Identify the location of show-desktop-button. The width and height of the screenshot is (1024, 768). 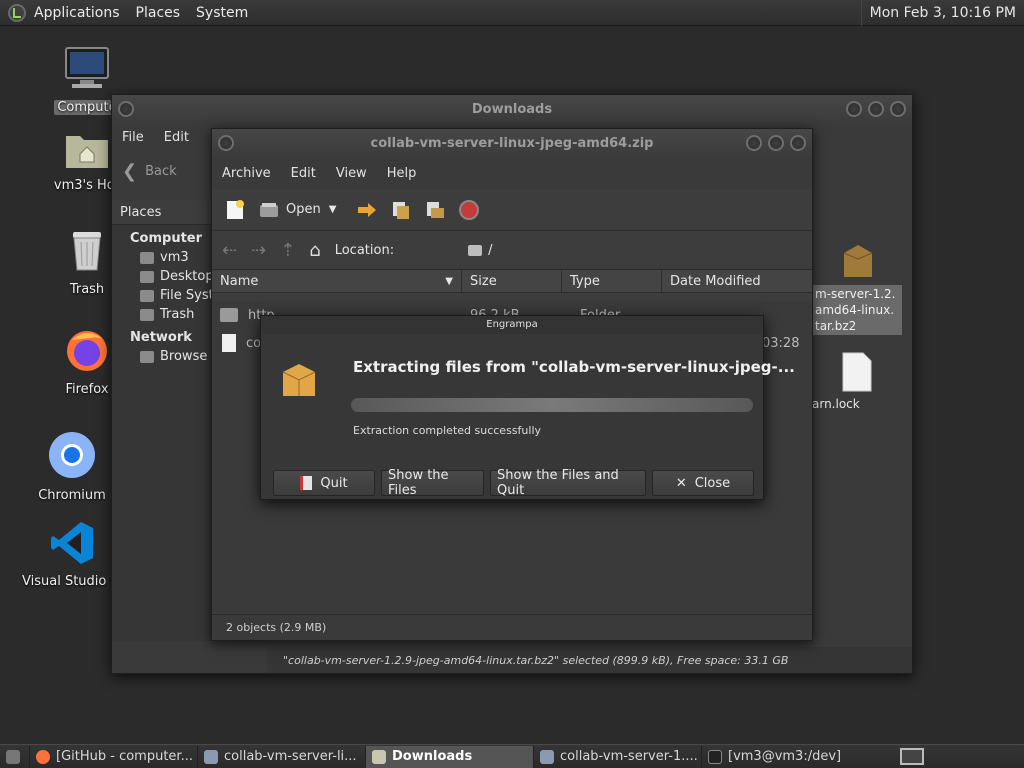
(15, 756).